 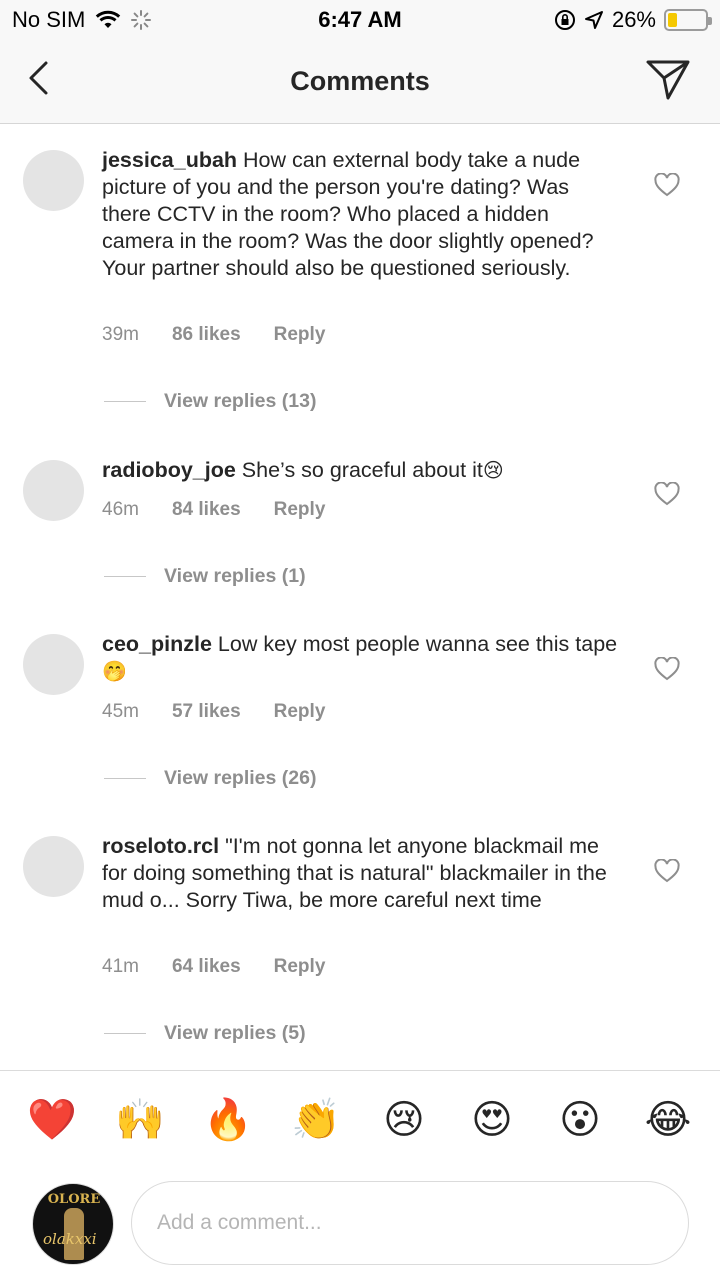 I want to click on comment-meta: 46m 84 likes Reply, so click(x=213, y=510).